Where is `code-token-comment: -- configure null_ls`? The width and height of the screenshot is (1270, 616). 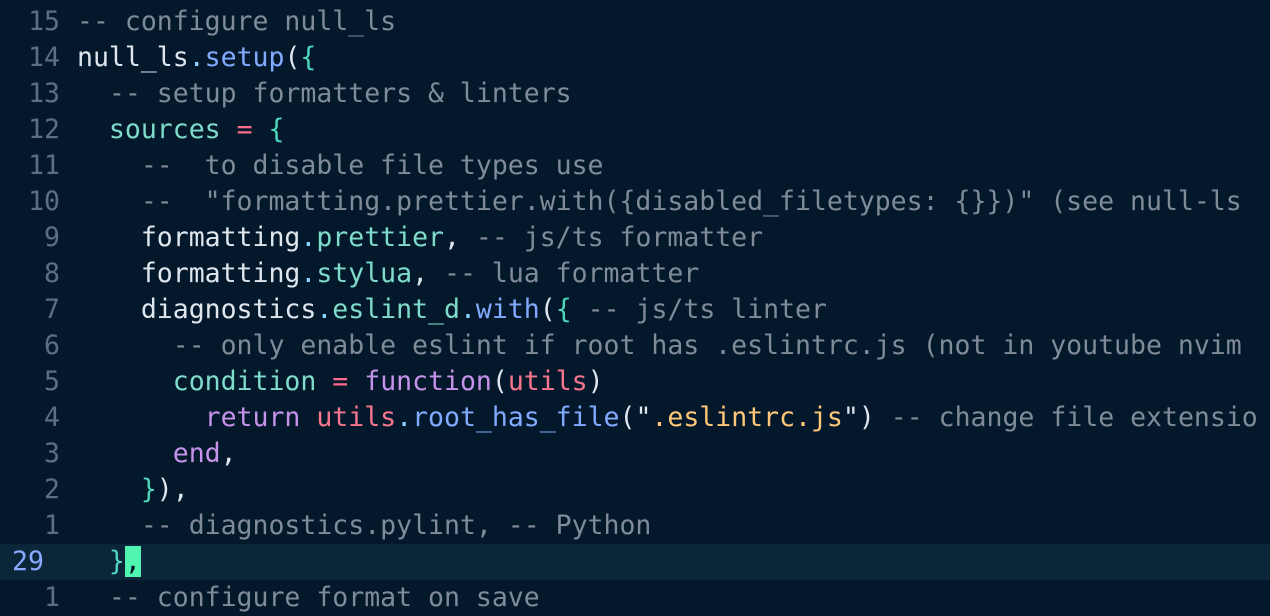 code-token-comment: -- configure null_ls is located at coordinates (237, 21).